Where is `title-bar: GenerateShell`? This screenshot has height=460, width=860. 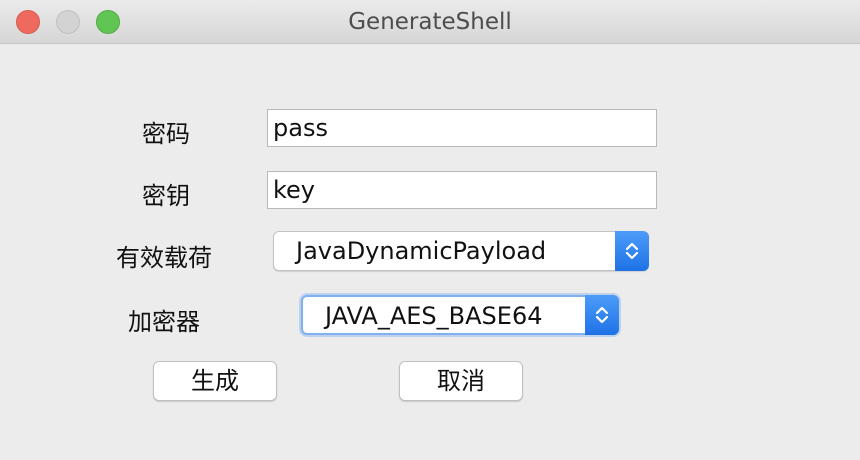 title-bar: GenerateShell is located at coordinates (430, 22).